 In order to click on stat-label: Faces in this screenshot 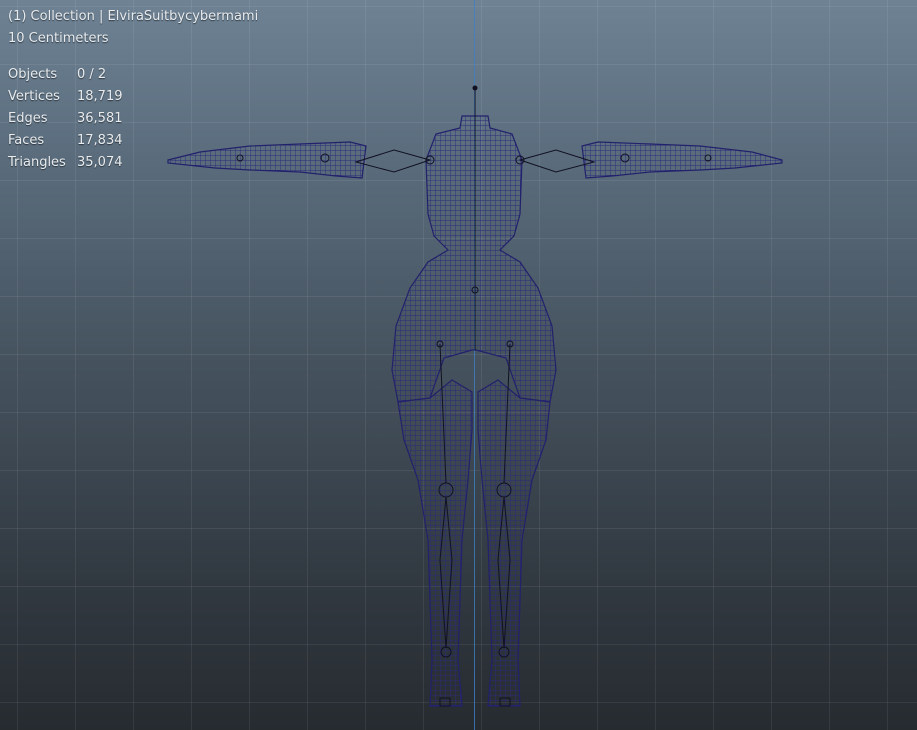, I will do `click(26, 140)`.